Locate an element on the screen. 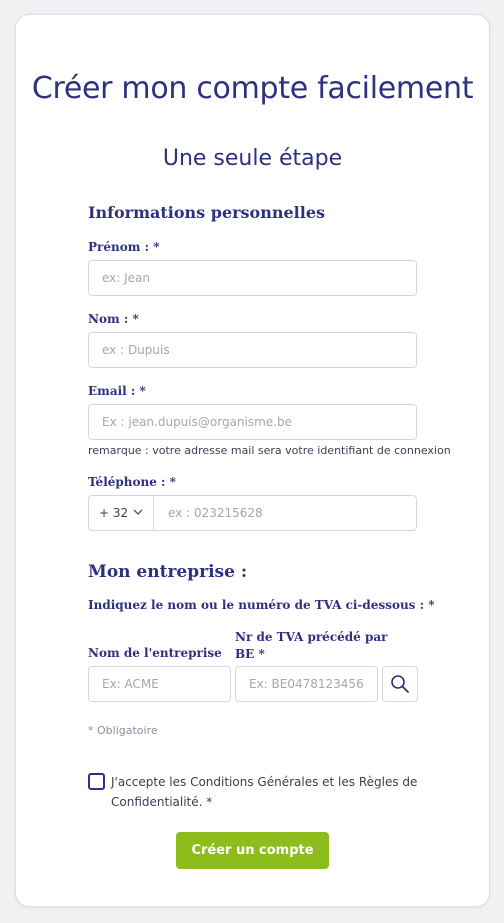 This screenshot has width=504, height=923. company-name-label: Nom de l'entreprise is located at coordinates (155, 653).